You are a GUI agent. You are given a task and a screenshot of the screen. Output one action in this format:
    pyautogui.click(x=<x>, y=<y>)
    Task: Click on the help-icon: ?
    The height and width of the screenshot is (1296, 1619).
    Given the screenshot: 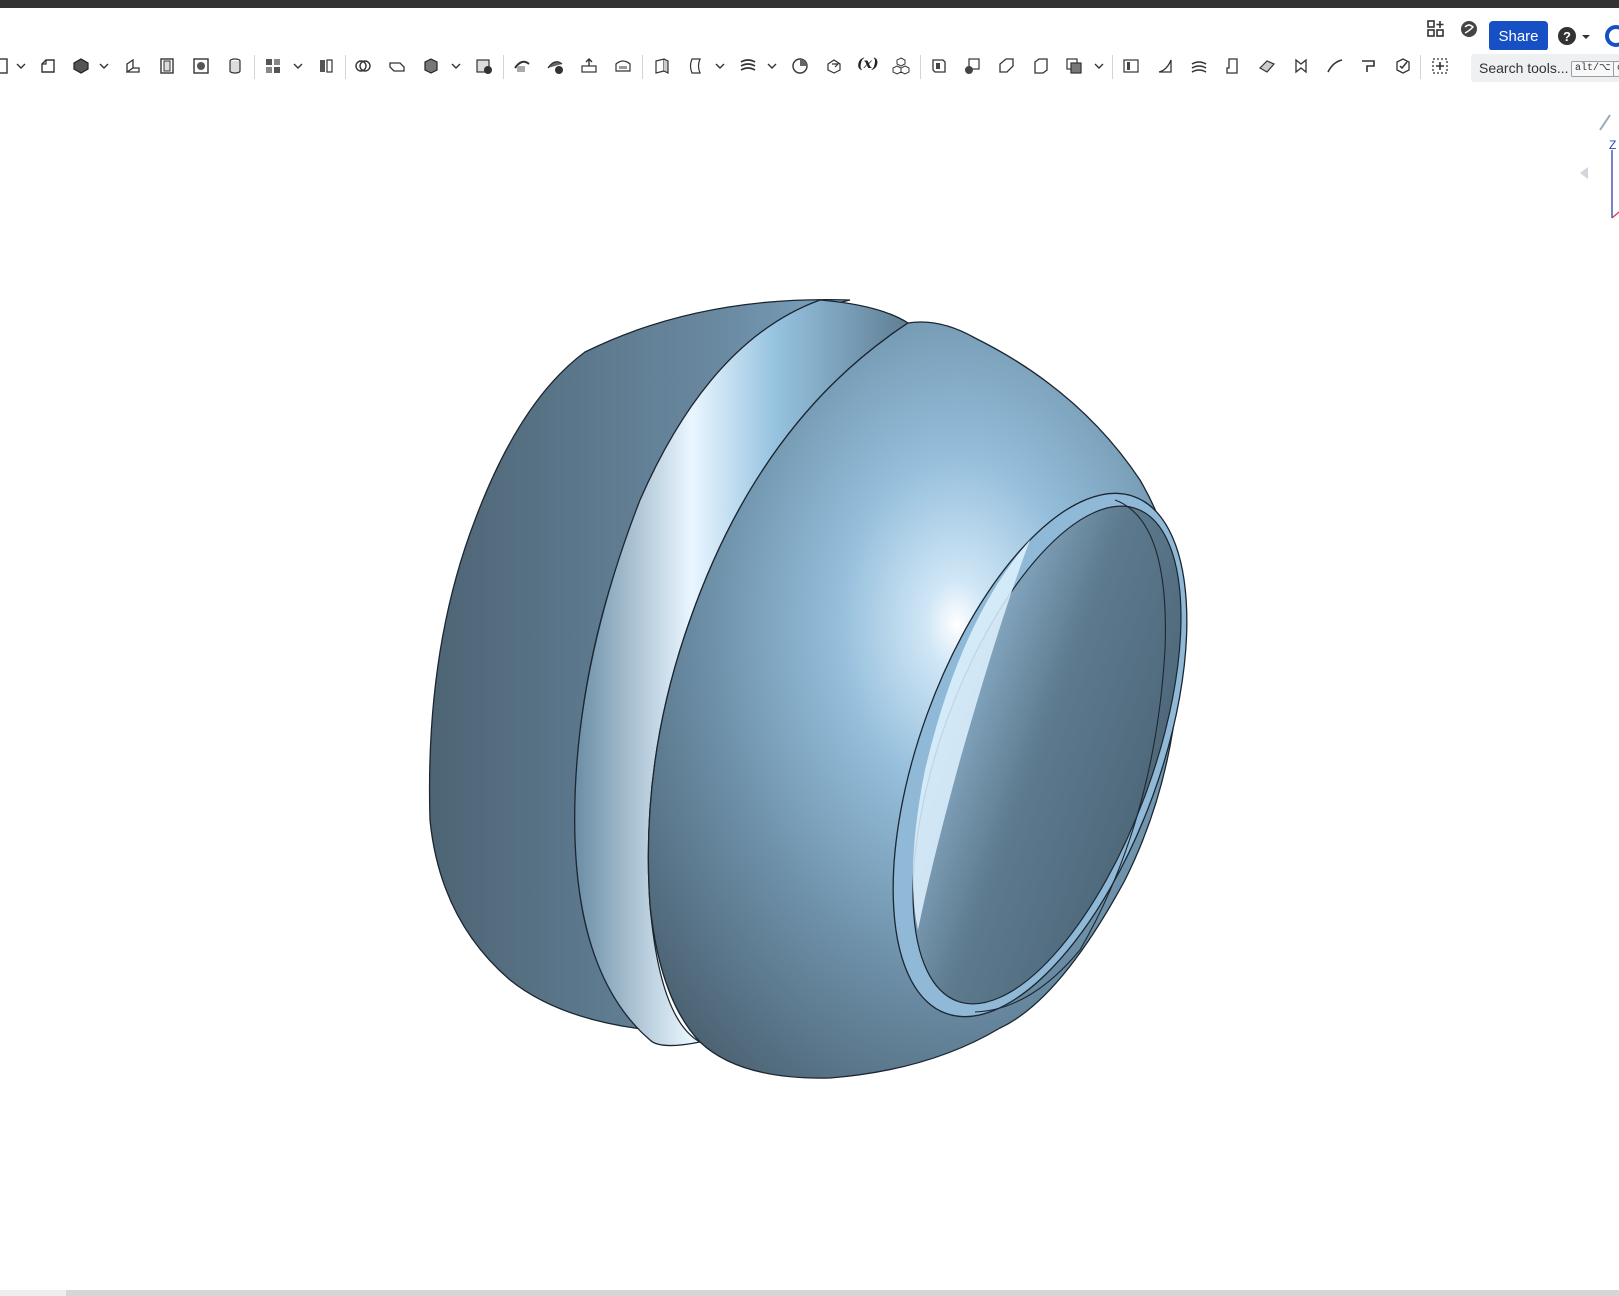 What is the action you would take?
    pyautogui.click(x=1567, y=36)
    